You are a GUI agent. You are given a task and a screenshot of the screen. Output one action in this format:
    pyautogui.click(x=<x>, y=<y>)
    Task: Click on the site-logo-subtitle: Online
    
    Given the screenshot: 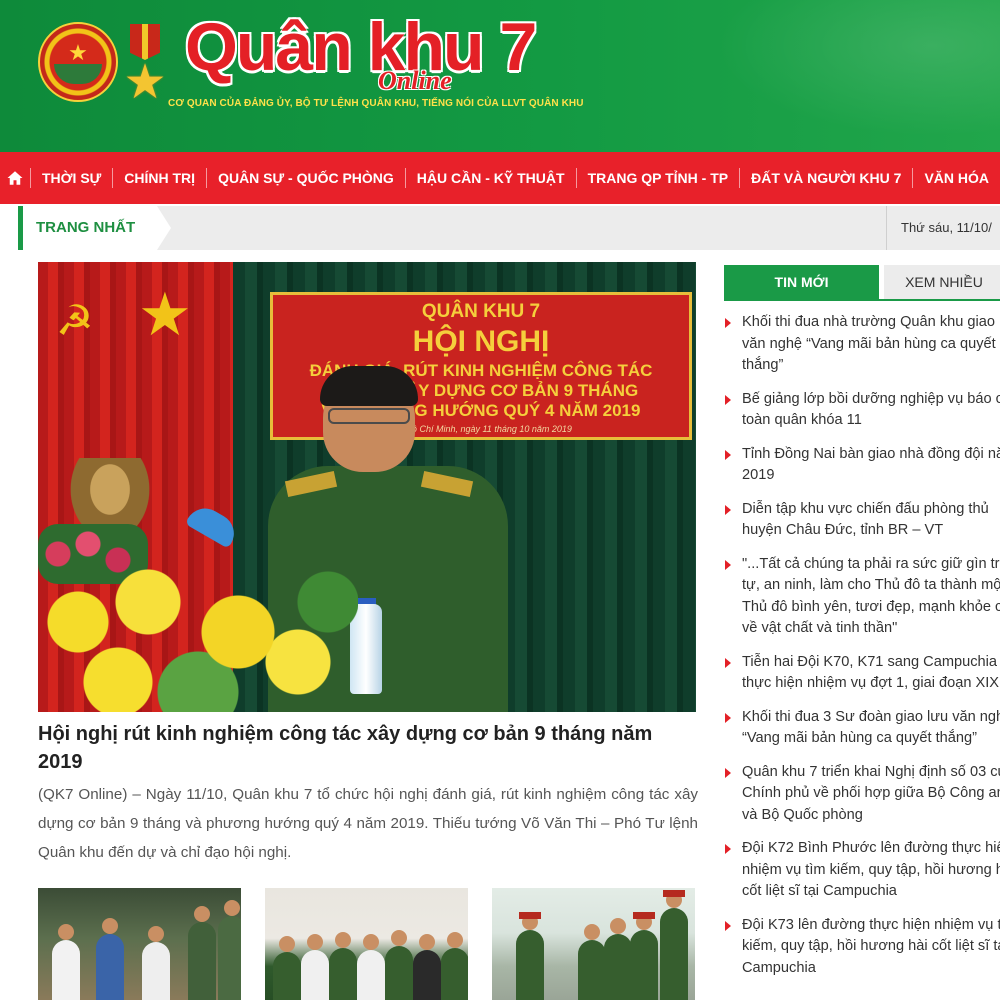 What is the action you would take?
    pyautogui.click(x=415, y=80)
    